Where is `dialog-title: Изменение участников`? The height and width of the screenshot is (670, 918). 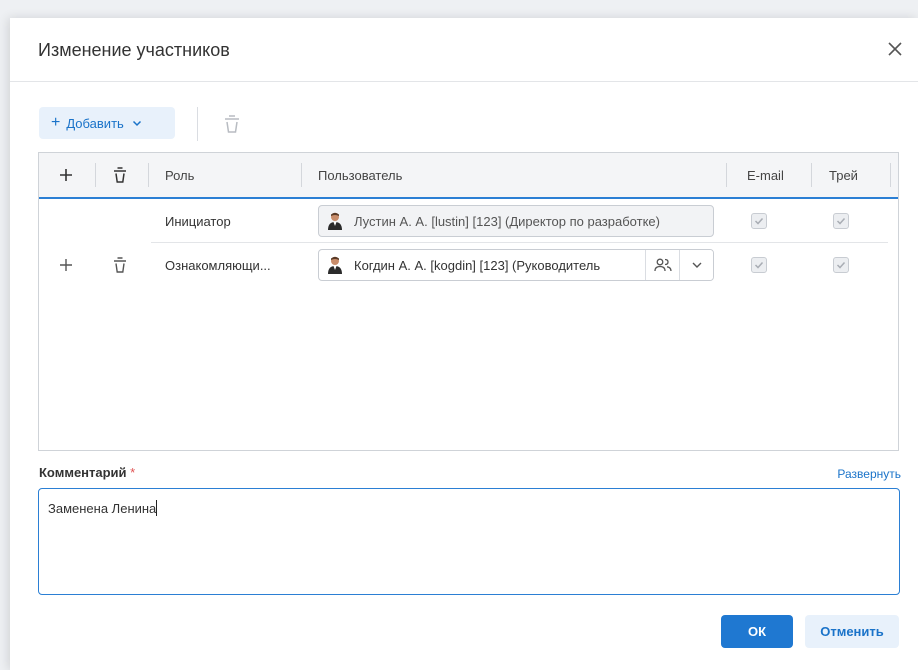 dialog-title: Изменение участников is located at coordinates (134, 50).